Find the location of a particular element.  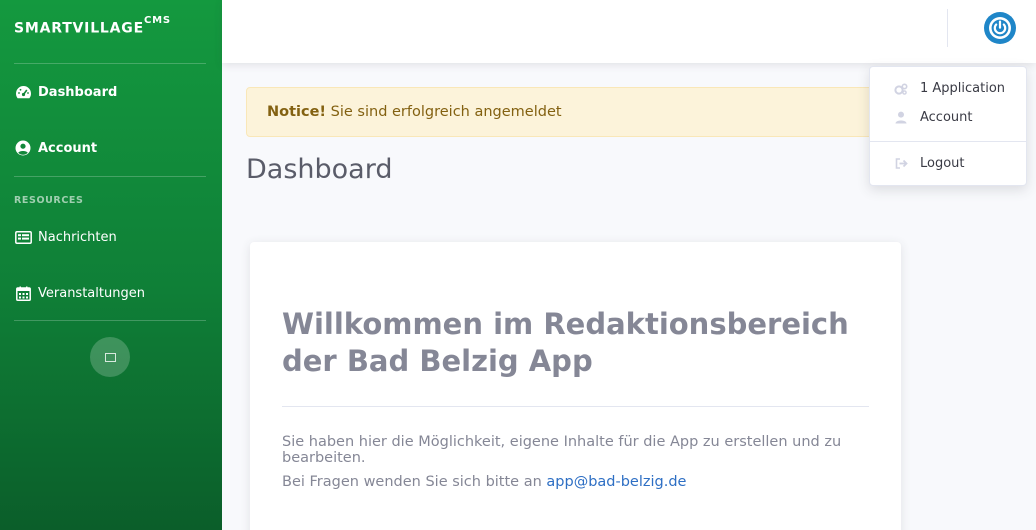

sidebar-item-account: Account is located at coordinates (55, 148).